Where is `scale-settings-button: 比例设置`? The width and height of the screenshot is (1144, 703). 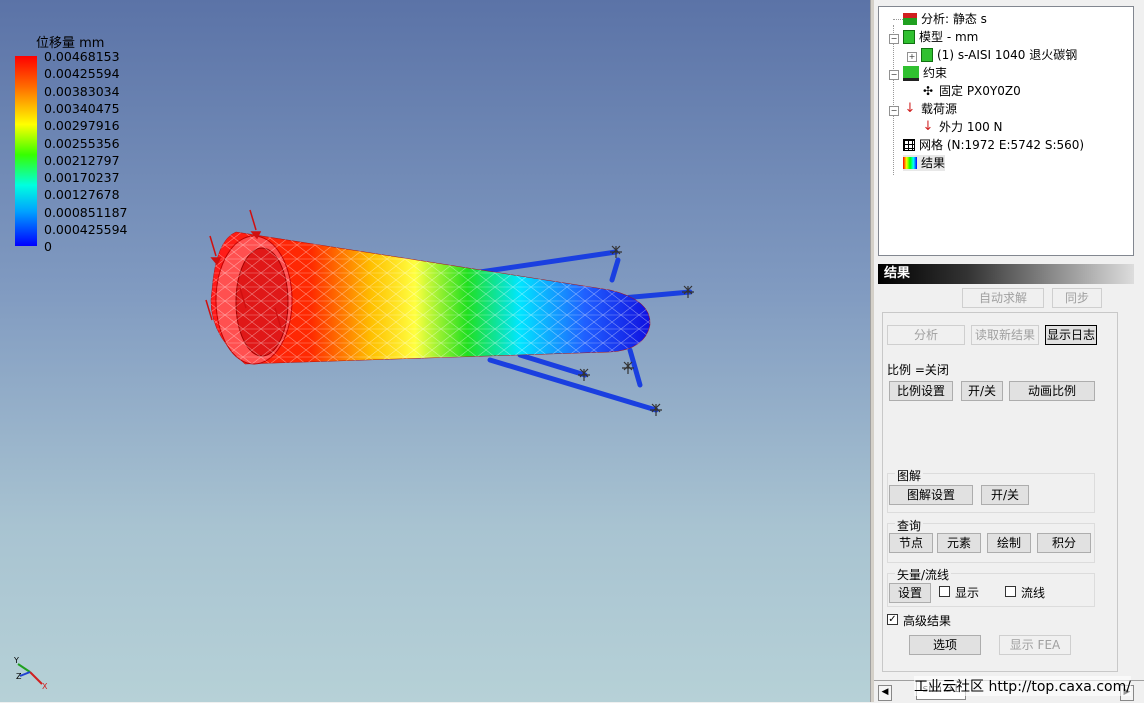
scale-settings-button: 比例设置 is located at coordinates (921, 391).